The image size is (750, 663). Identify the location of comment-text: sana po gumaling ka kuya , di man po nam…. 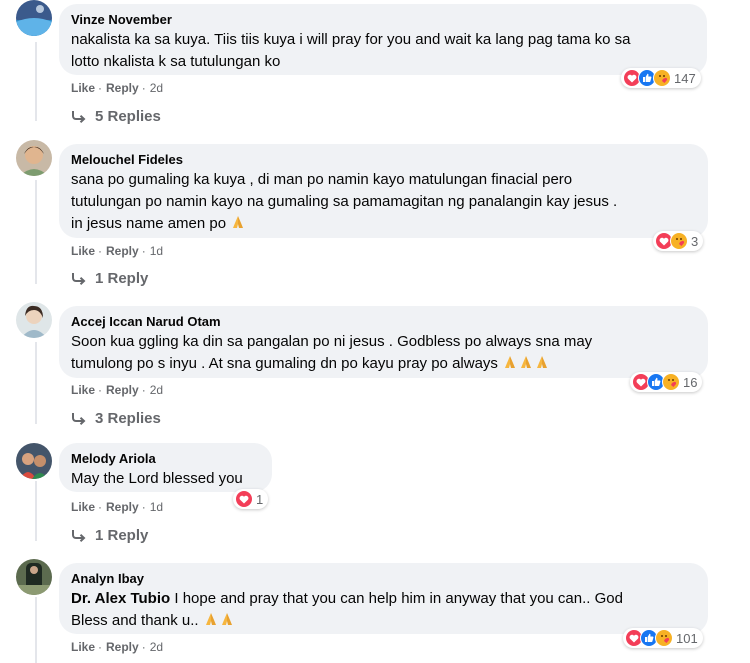
(383, 202).